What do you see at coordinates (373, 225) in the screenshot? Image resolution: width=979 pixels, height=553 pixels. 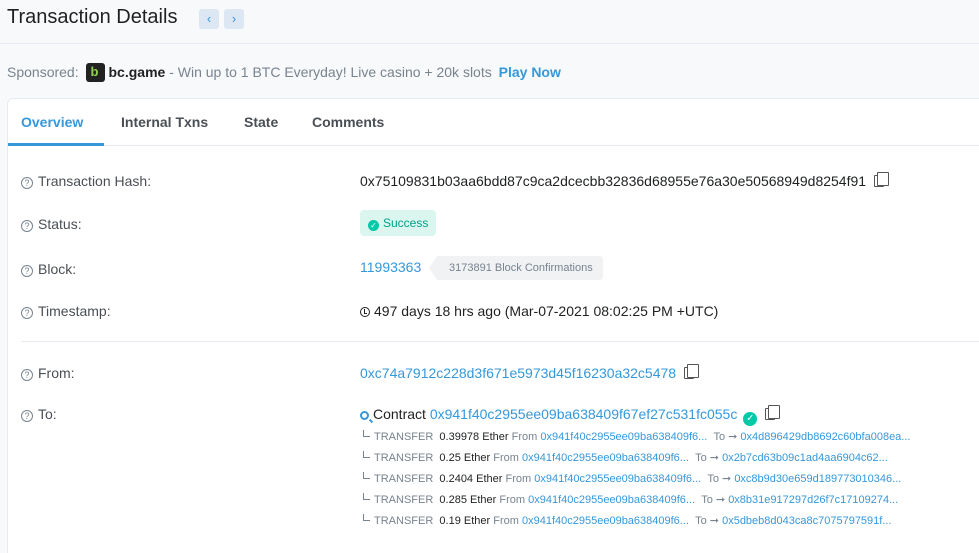 I see `check-circle-icon: ✓` at bounding box center [373, 225].